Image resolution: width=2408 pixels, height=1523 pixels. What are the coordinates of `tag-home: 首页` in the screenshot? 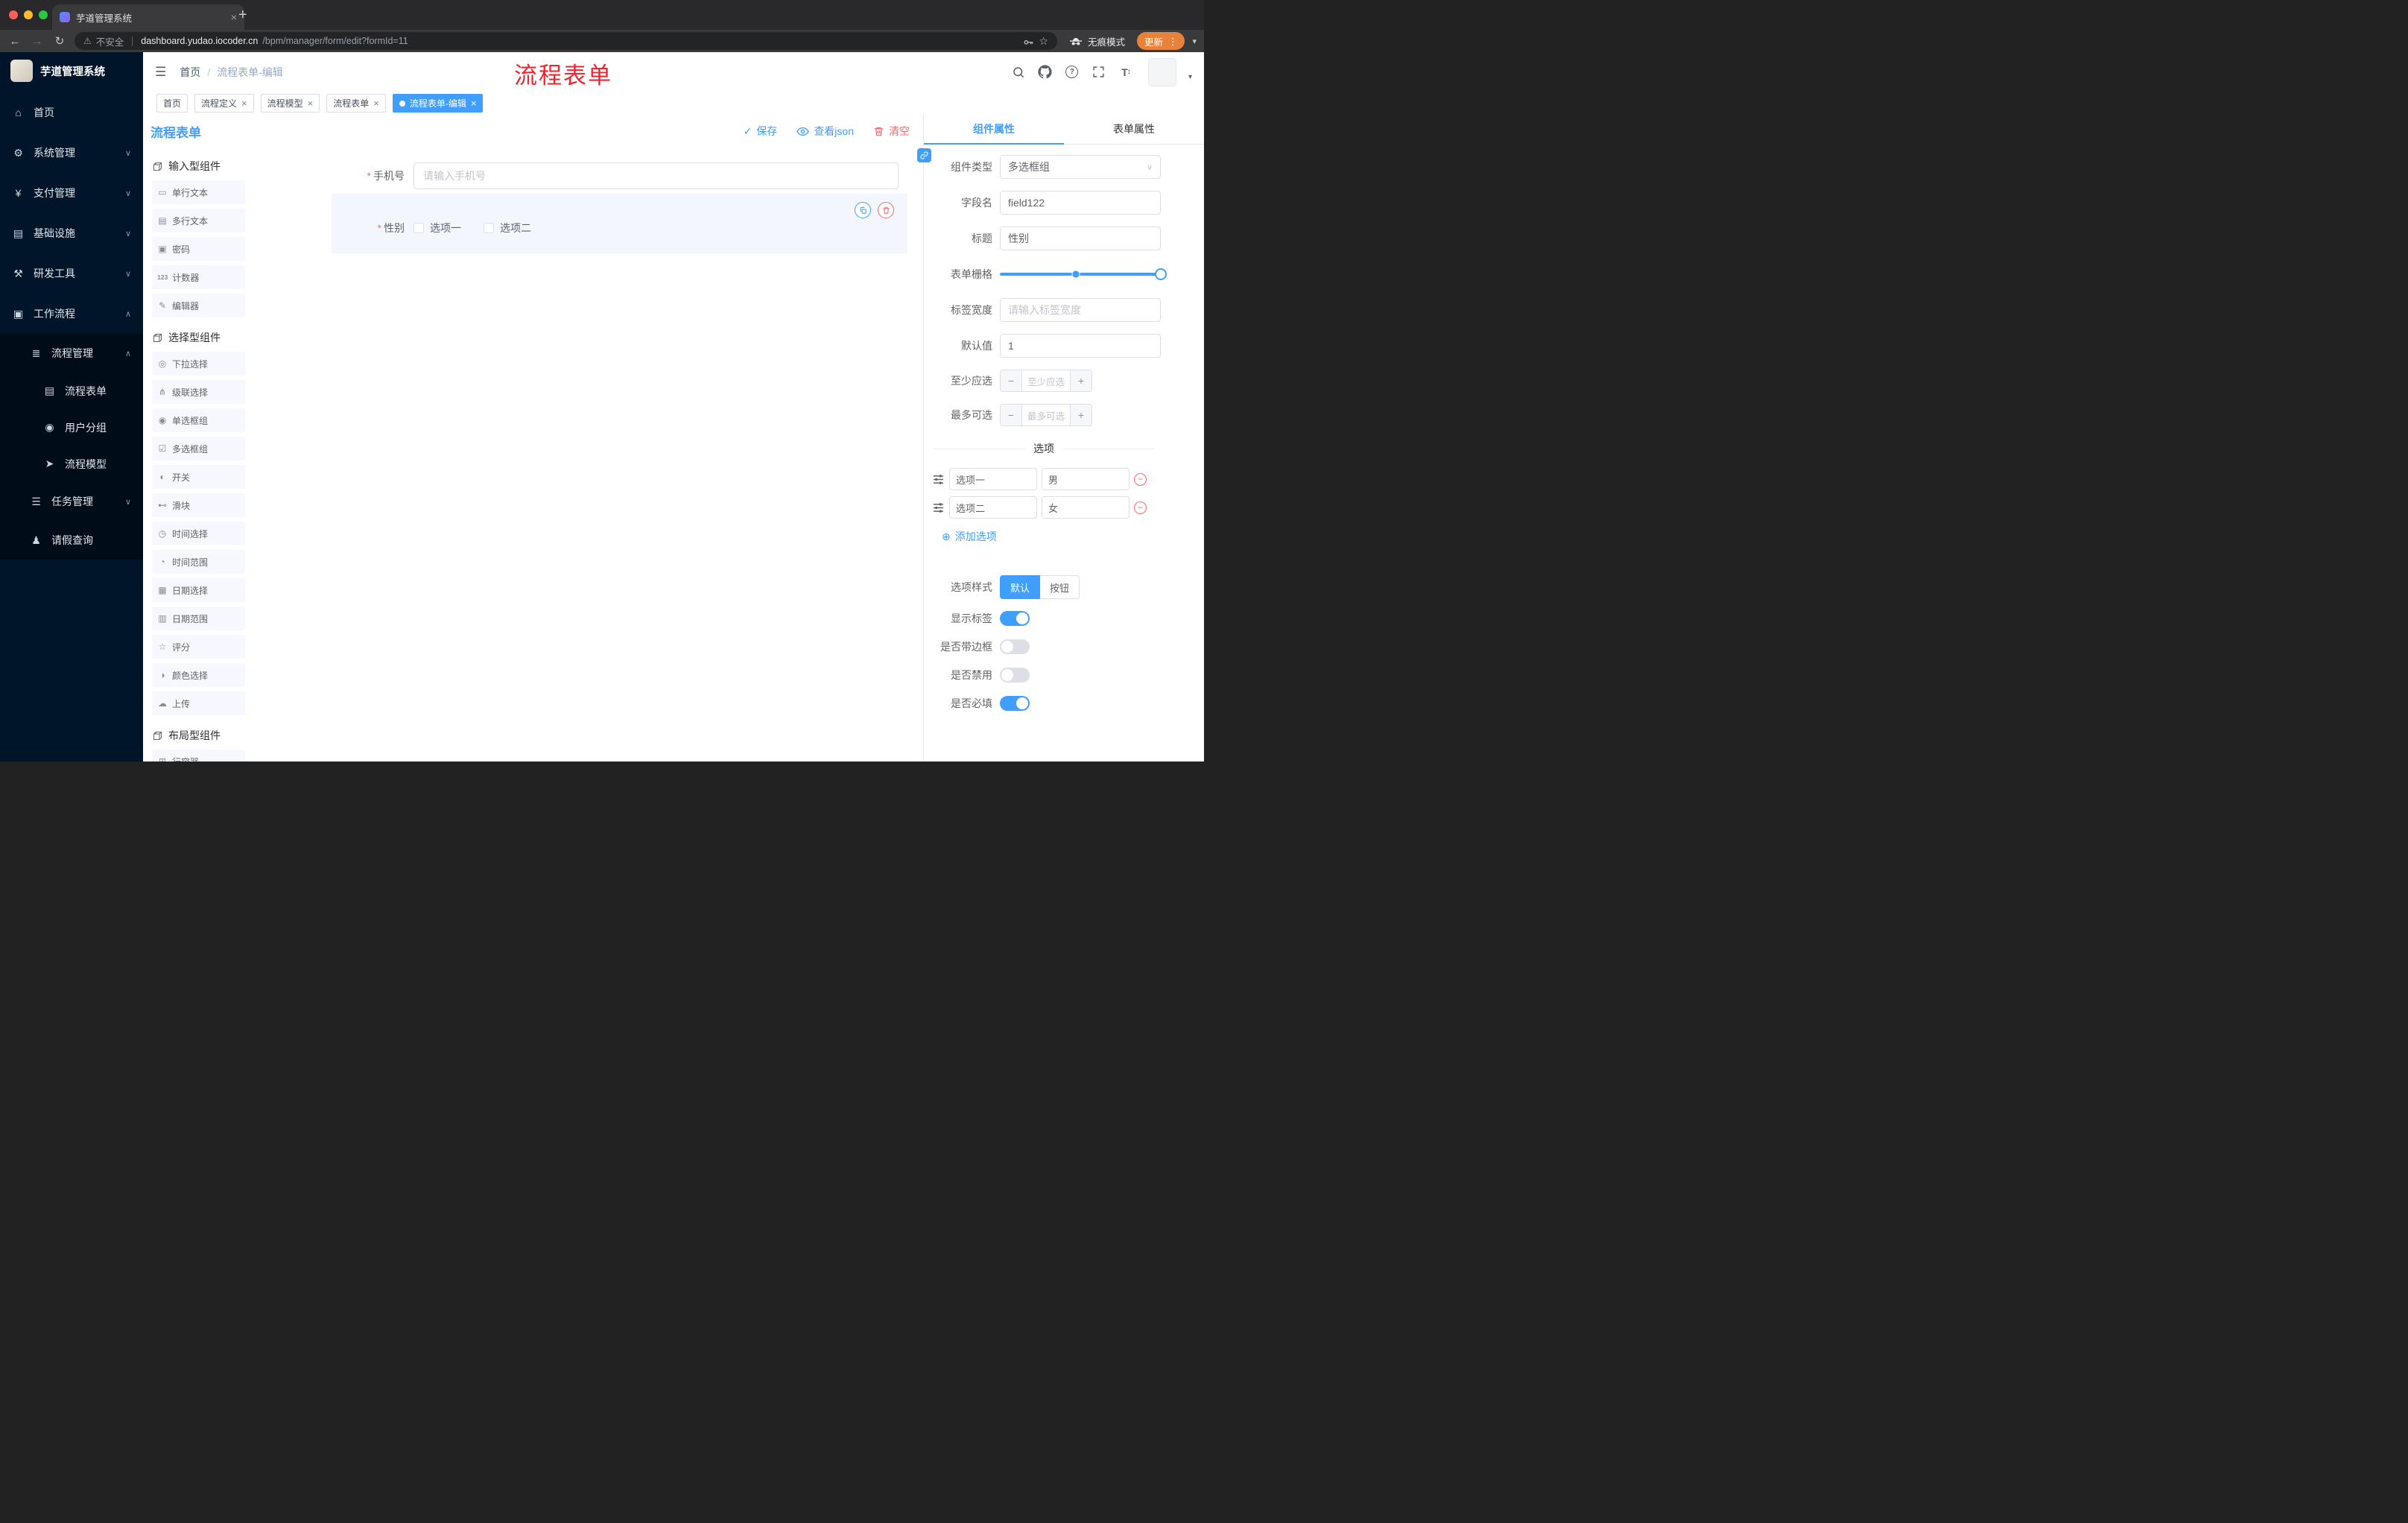 It's located at (172, 104).